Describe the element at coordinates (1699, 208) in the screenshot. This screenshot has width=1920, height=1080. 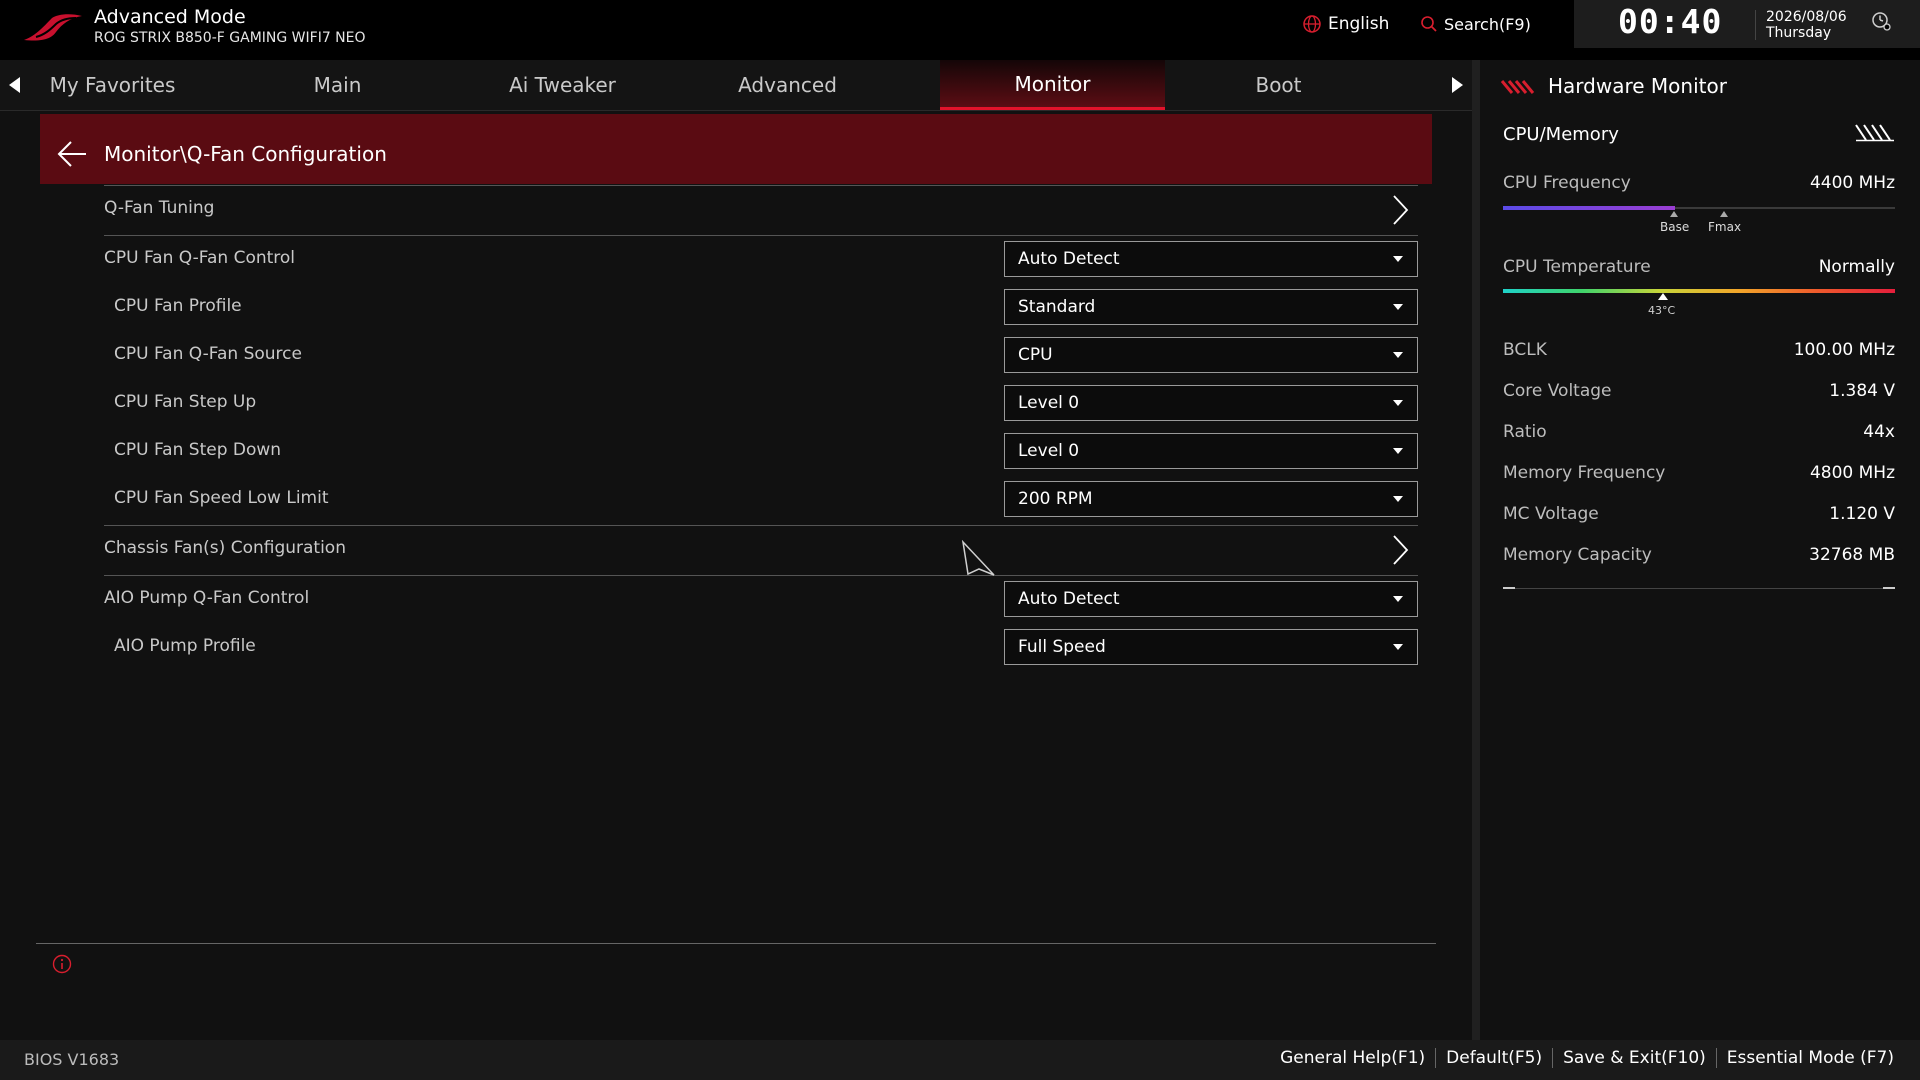
I see `cpu-frequency-bar` at that location.